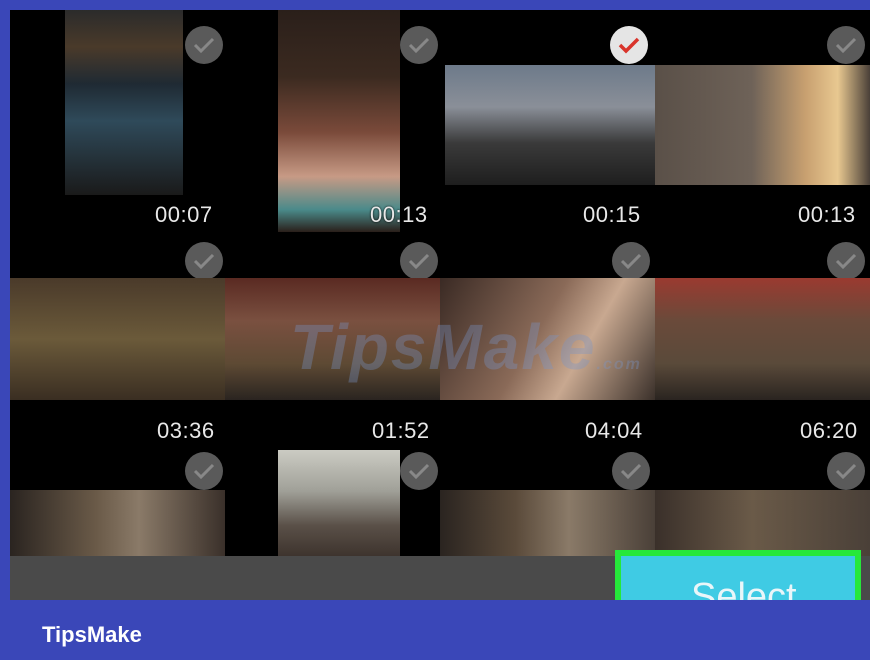 This screenshot has height=660, width=870. I want to click on video-thumbnail: 00:15, so click(547, 130).